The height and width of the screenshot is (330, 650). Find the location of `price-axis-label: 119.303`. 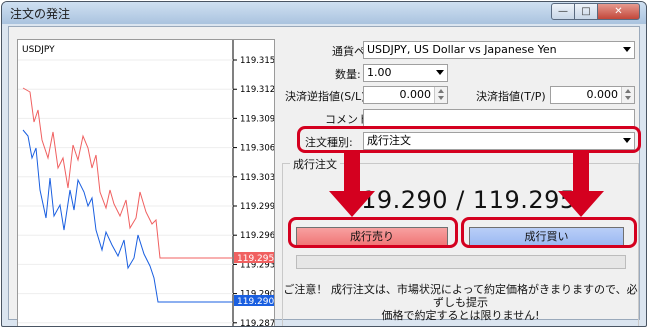

price-axis-label: 119.303 is located at coordinates (257, 178).